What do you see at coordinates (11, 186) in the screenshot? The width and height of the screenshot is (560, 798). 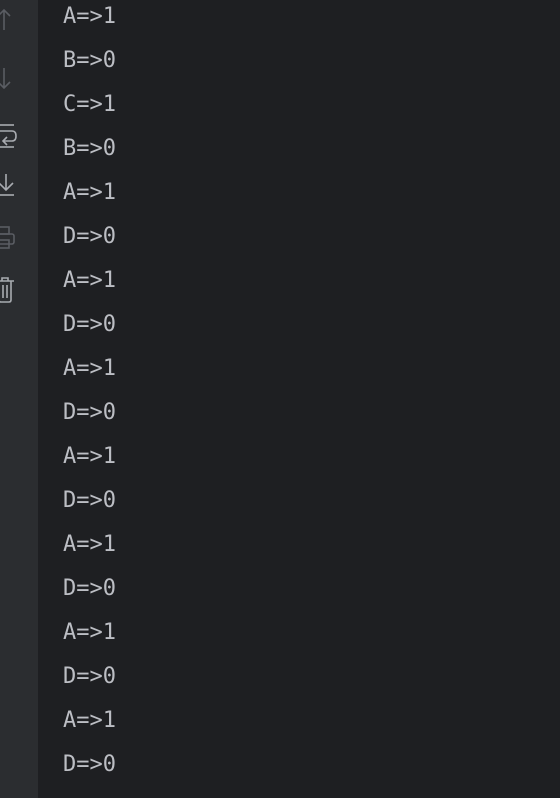 I see `scroll-to-end-icon` at bounding box center [11, 186].